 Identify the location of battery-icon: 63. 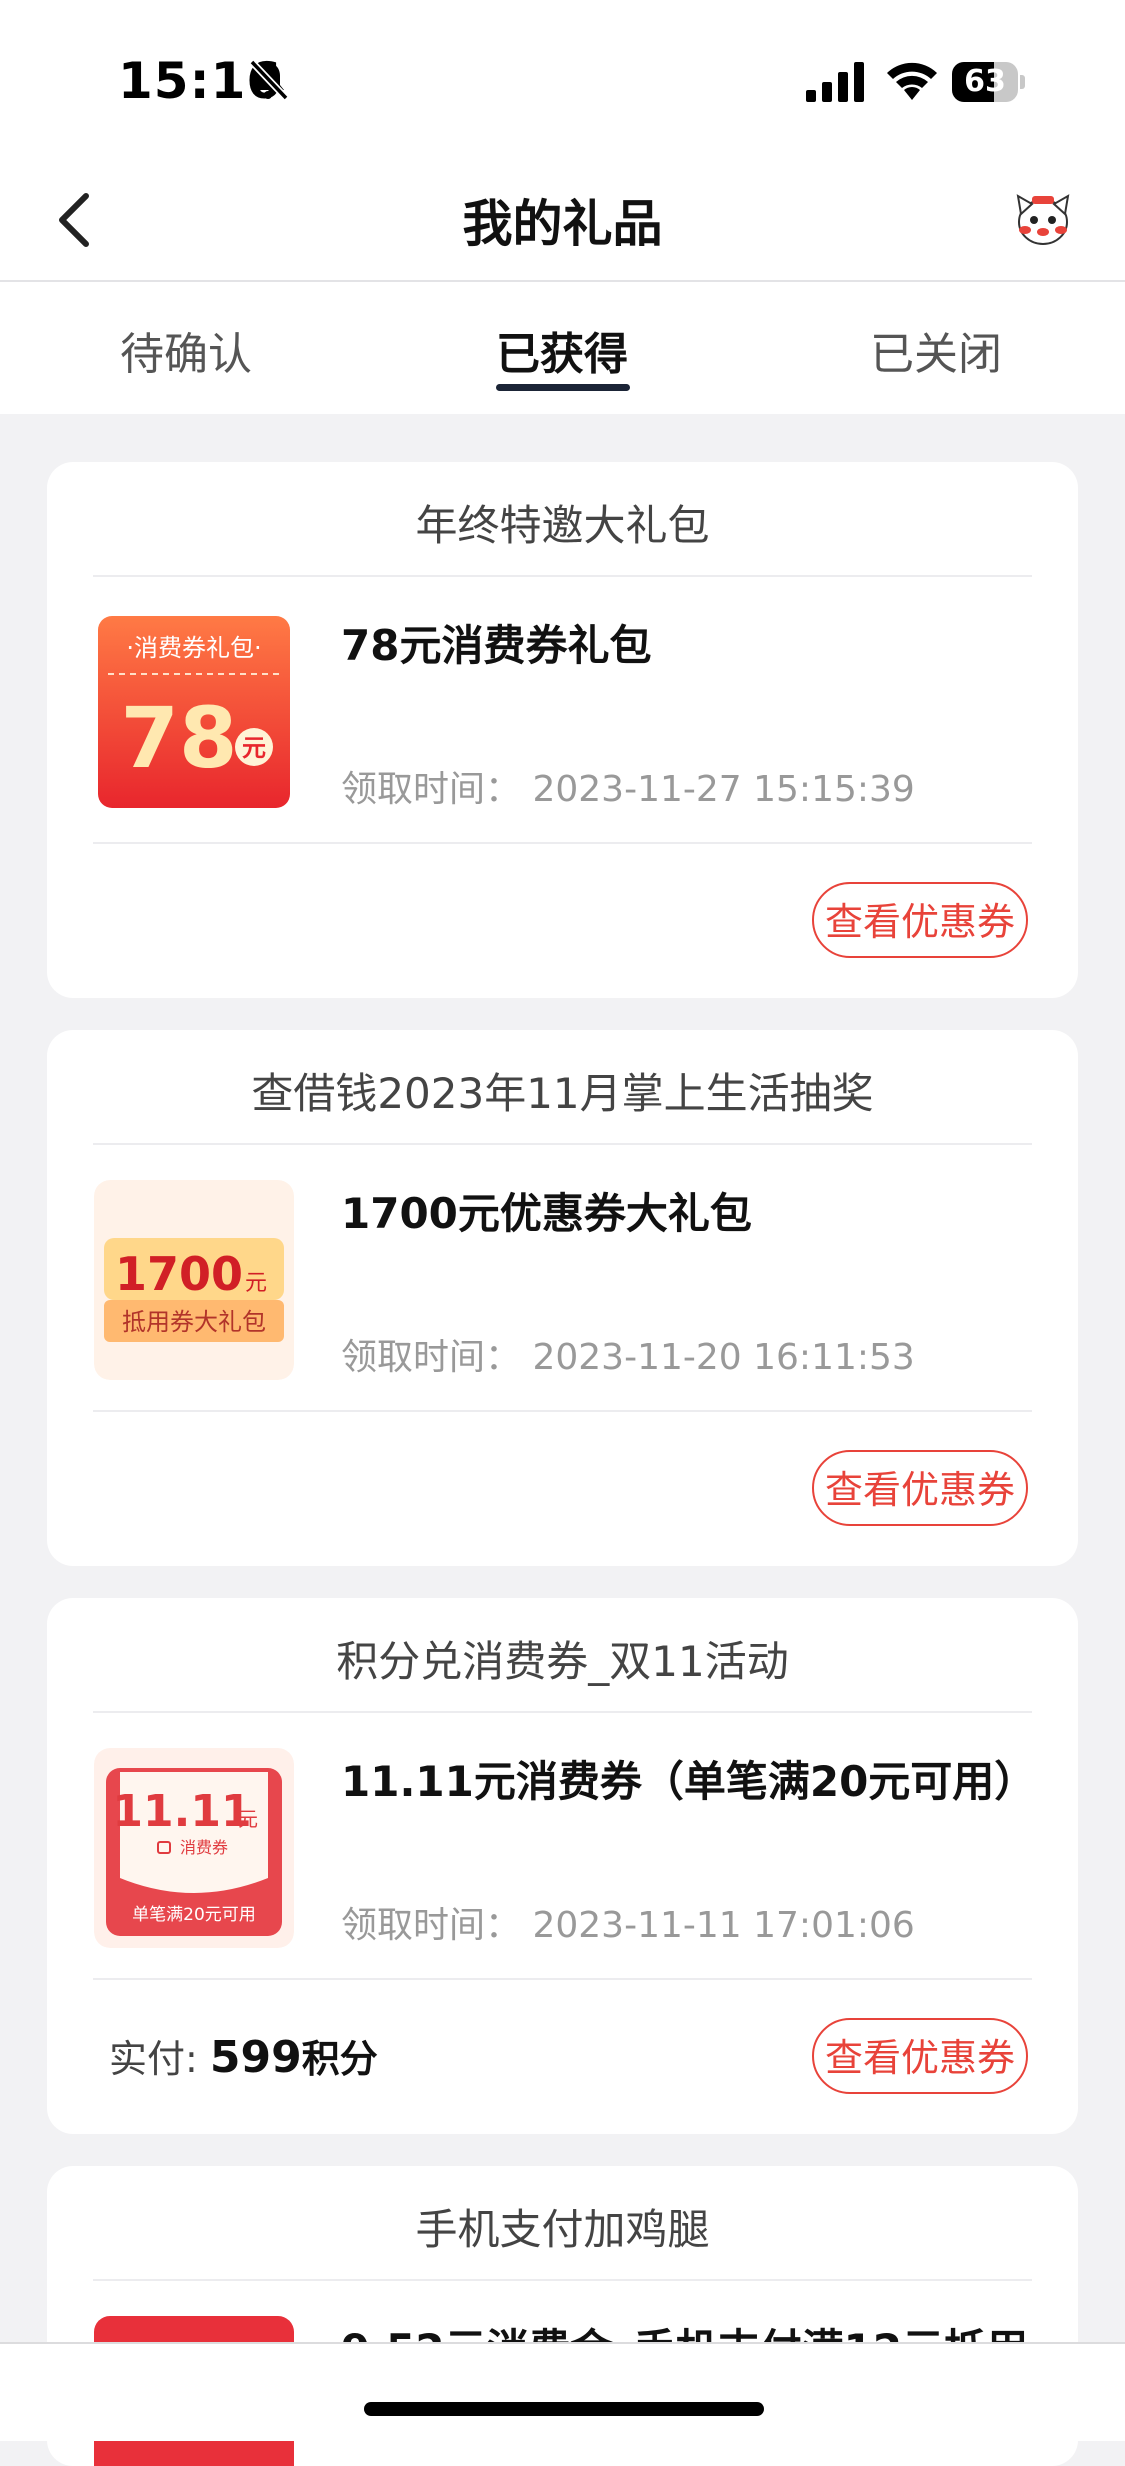
(989, 82).